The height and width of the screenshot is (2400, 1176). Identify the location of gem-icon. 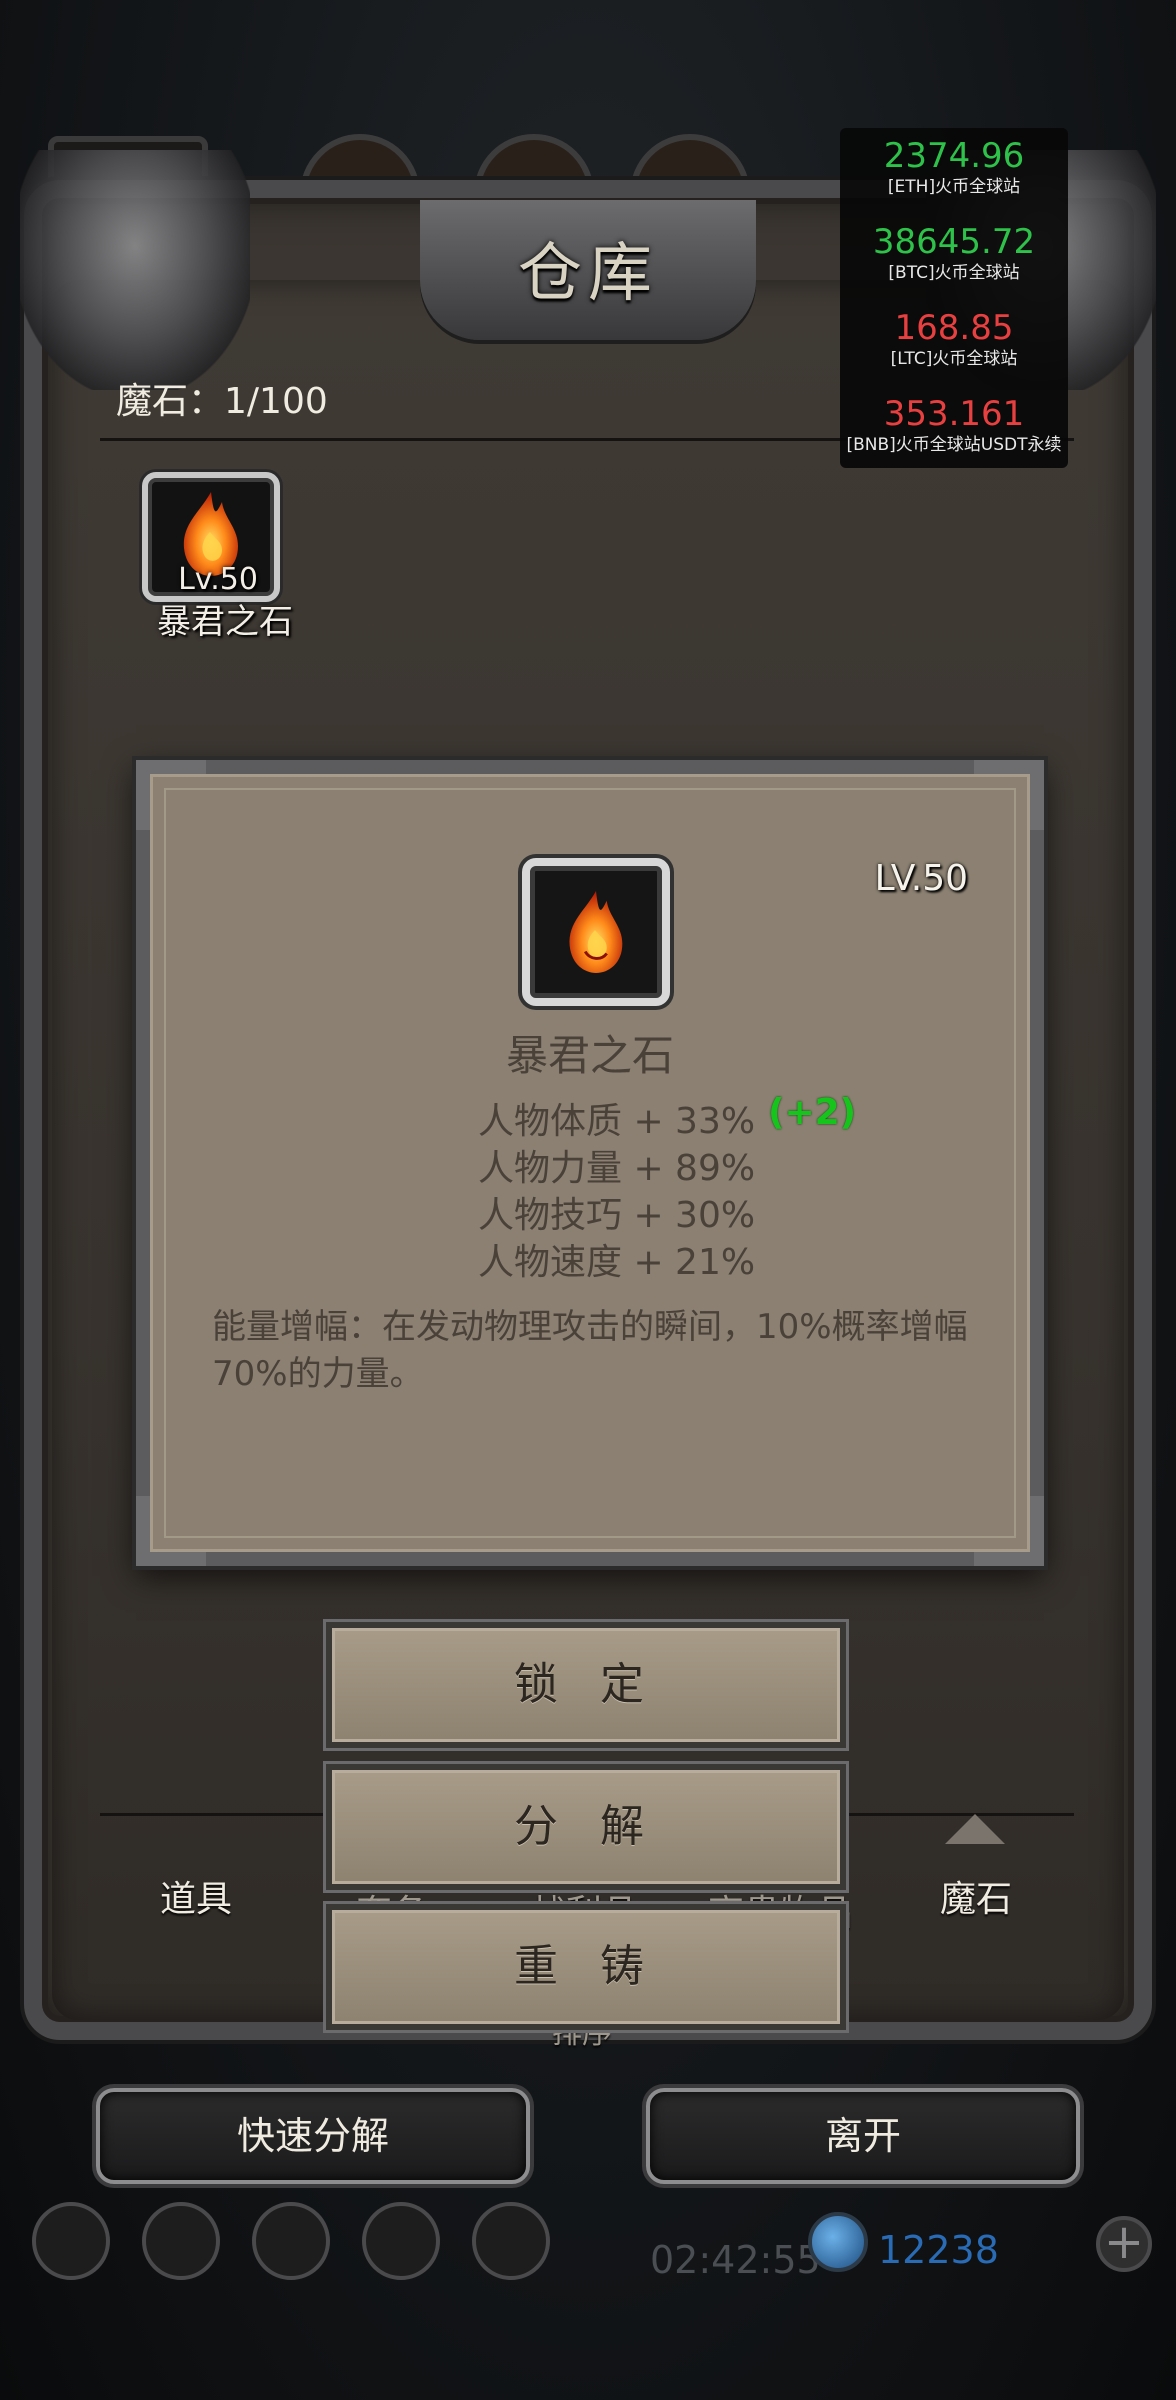
(838, 2242).